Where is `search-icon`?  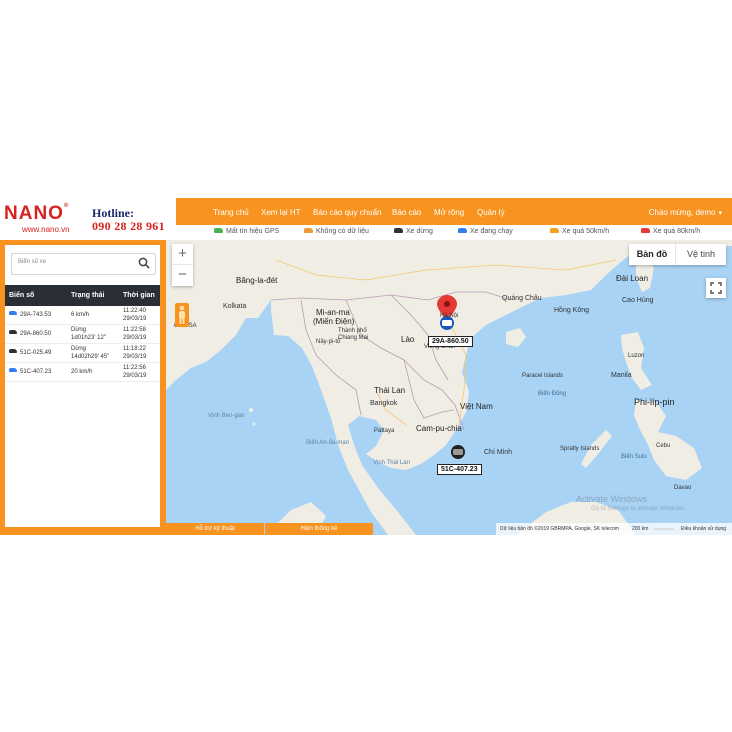
search-icon is located at coordinates (144, 263).